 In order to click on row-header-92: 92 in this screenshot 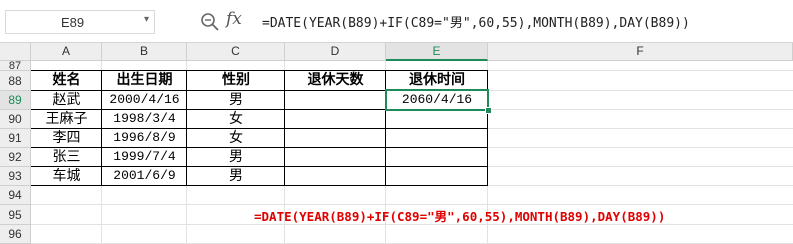, I will do `click(15, 157)`.